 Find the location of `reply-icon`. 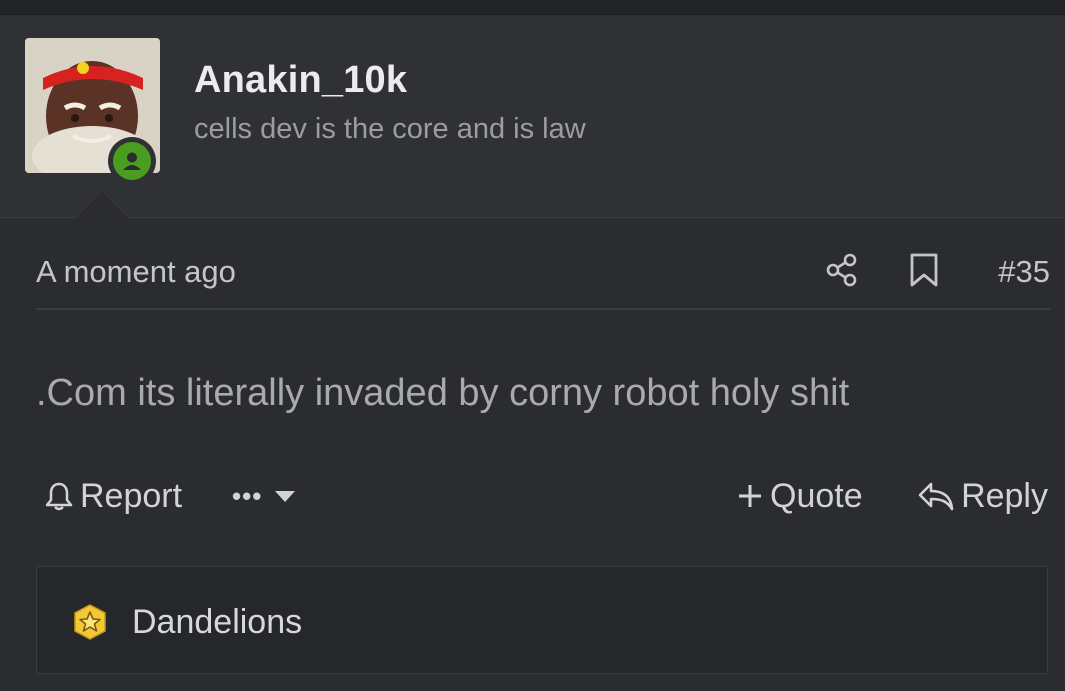

reply-icon is located at coordinates (936, 496).